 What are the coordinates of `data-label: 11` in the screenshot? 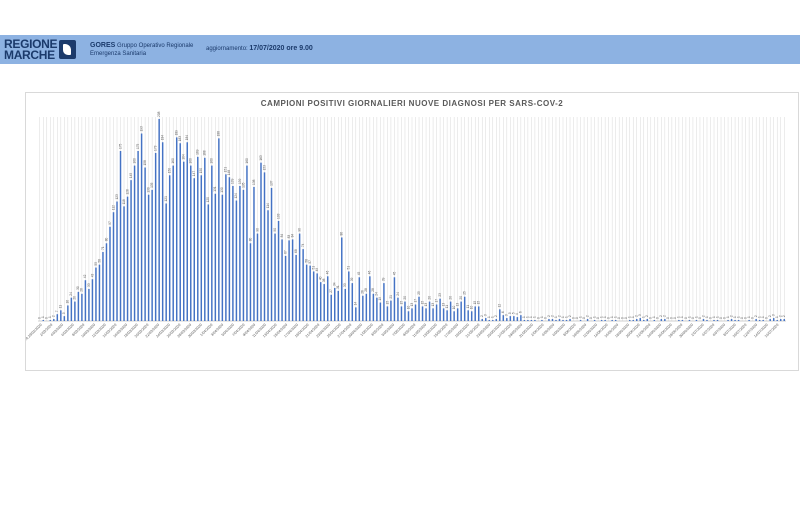 It's located at (447, 307).